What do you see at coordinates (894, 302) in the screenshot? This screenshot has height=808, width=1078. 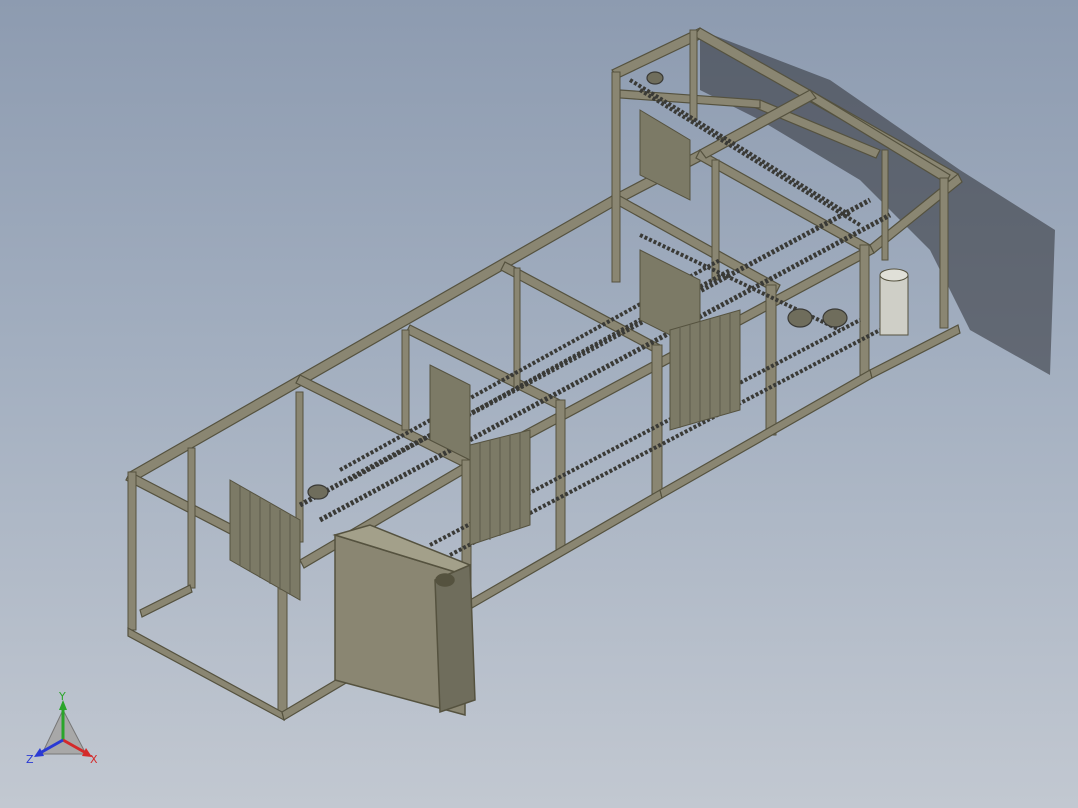 I see `drive-motor` at bounding box center [894, 302].